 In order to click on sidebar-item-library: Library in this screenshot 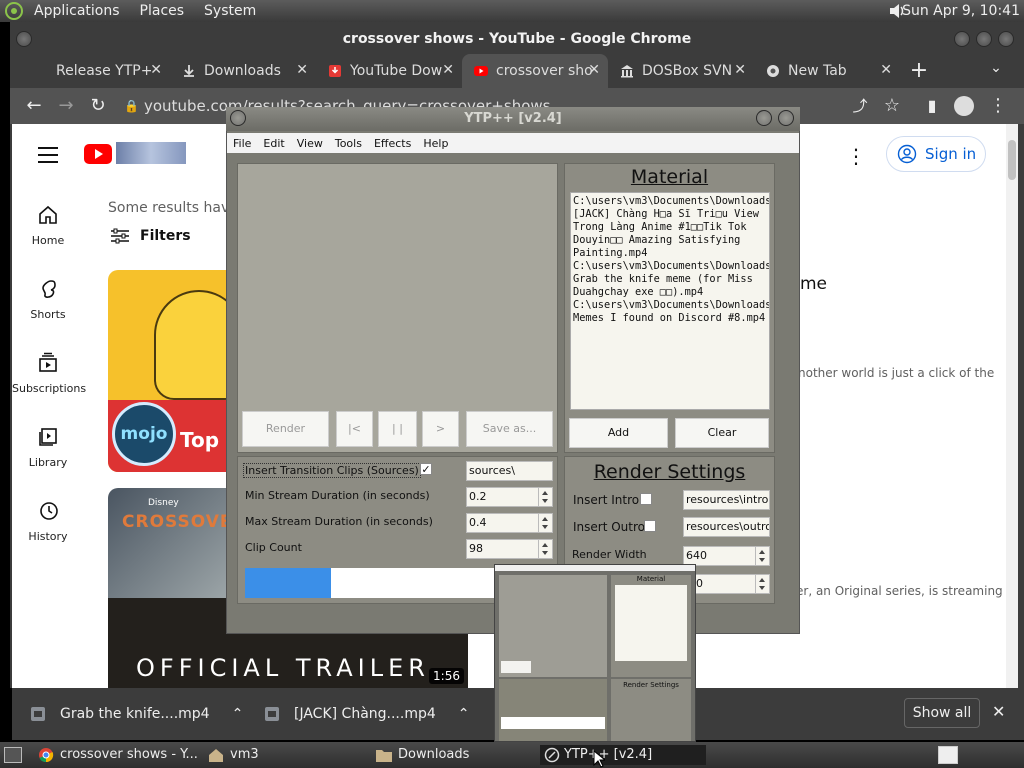, I will do `click(48, 447)`.